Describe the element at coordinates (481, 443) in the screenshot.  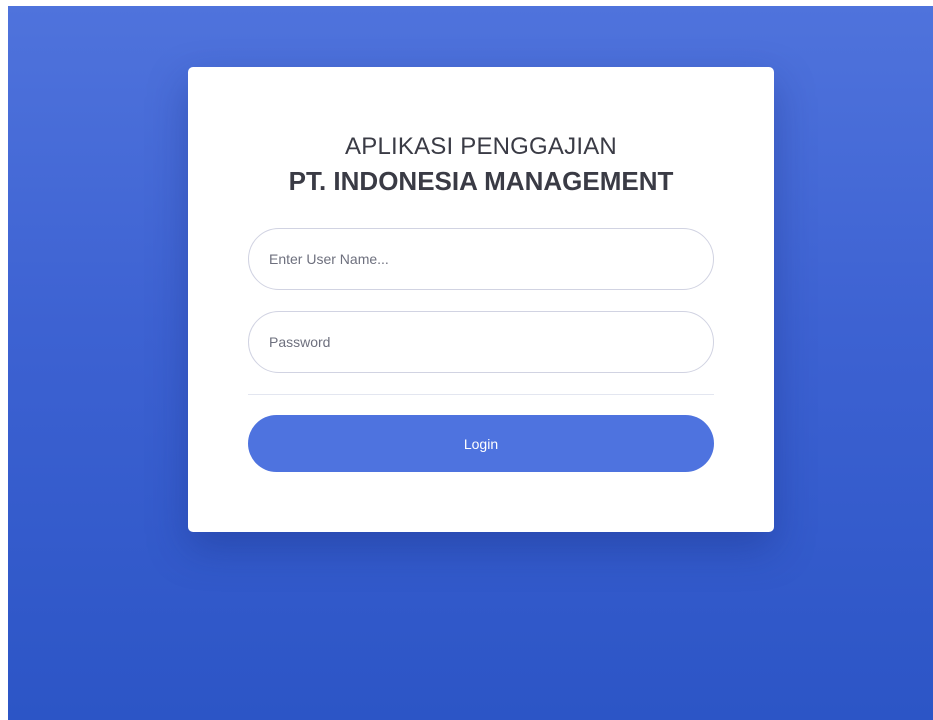
I see `login-button: Login` at that location.